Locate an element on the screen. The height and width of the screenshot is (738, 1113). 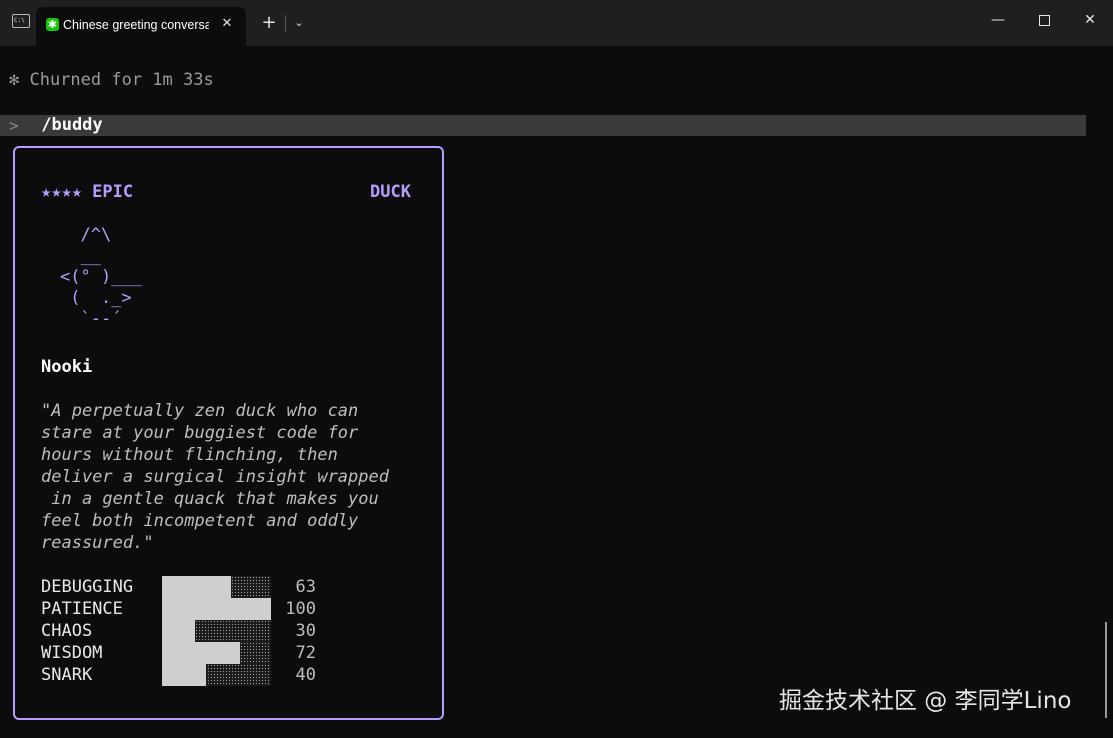
churn-status: ✻ Churned for 1m 33s is located at coordinates (111, 80).